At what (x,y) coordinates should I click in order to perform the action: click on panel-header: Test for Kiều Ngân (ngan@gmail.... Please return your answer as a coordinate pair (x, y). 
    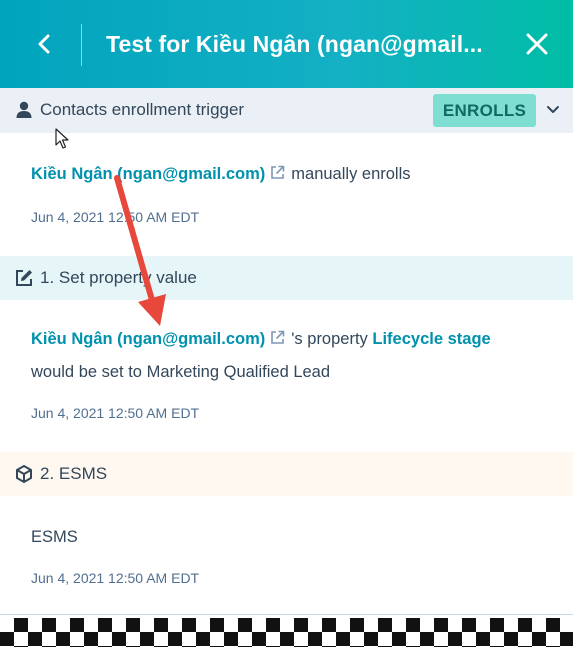
    Looking at the image, I should click on (286, 44).